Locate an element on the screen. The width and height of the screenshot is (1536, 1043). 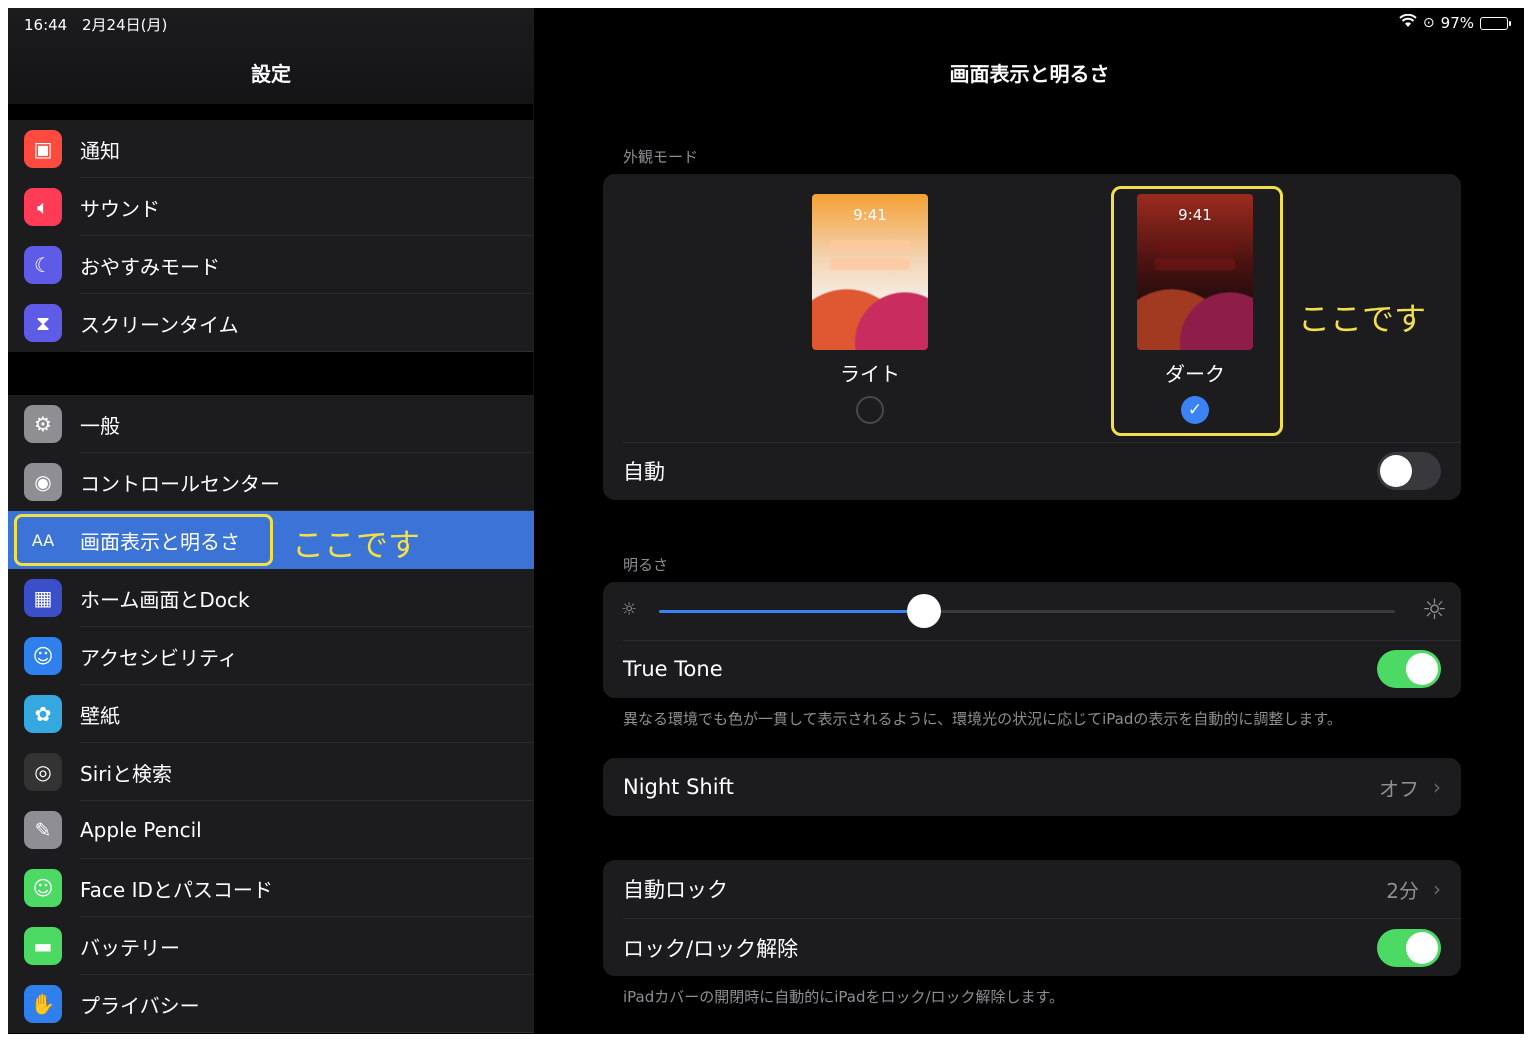
accessibility-icon: ☺ is located at coordinates (43, 656).